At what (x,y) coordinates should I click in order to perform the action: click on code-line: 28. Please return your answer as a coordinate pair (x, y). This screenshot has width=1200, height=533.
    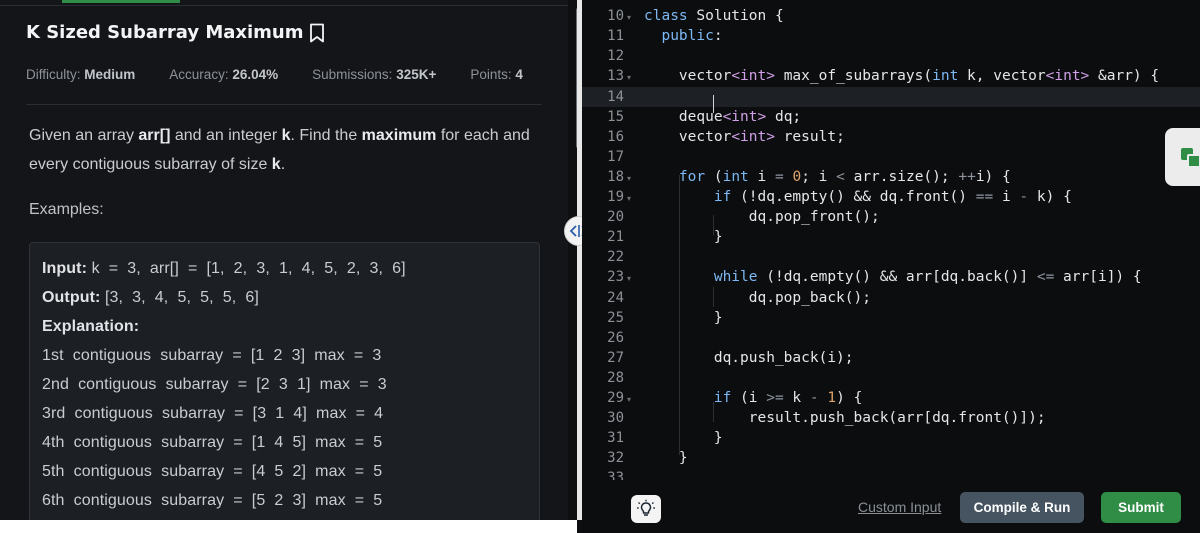
    Looking at the image, I should click on (891, 378).